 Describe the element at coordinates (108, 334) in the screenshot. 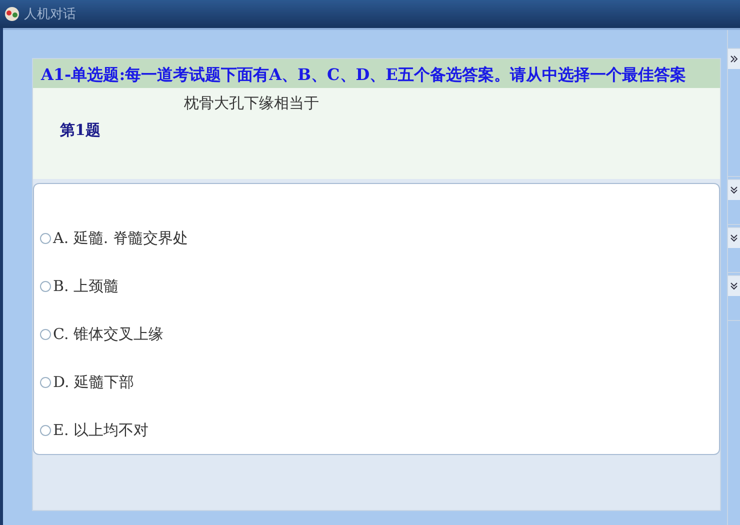

I see `option-label: C. 锥体交叉上缘` at that location.